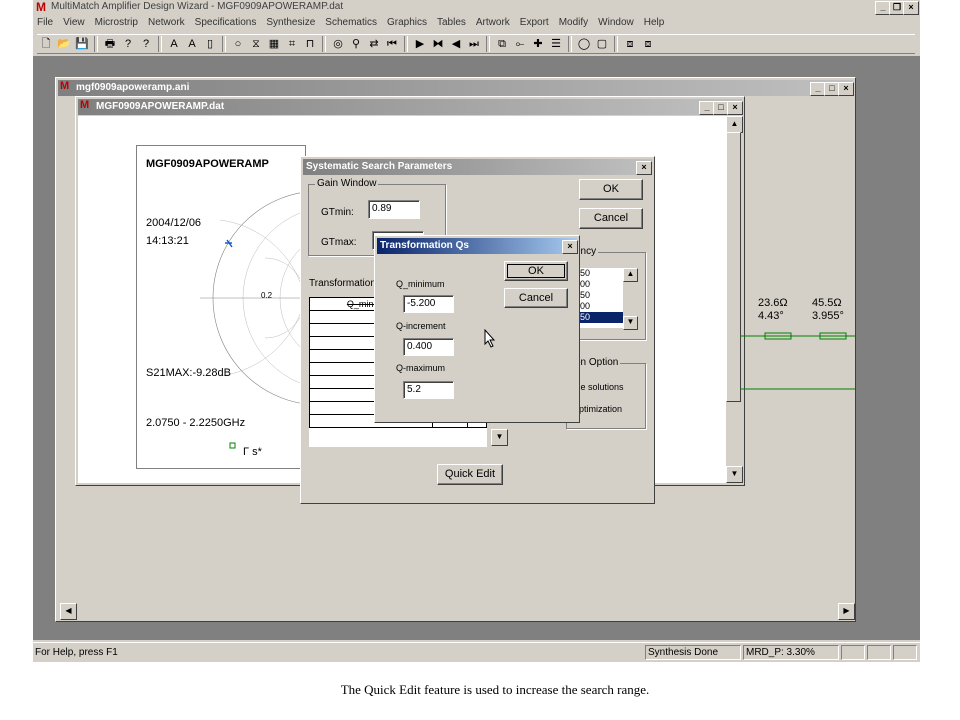 This screenshot has width=960, height=720. Describe the element at coordinates (457, 611) in the screenshot. I see `horizontal-scrollbar: ◀ ▶` at that location.